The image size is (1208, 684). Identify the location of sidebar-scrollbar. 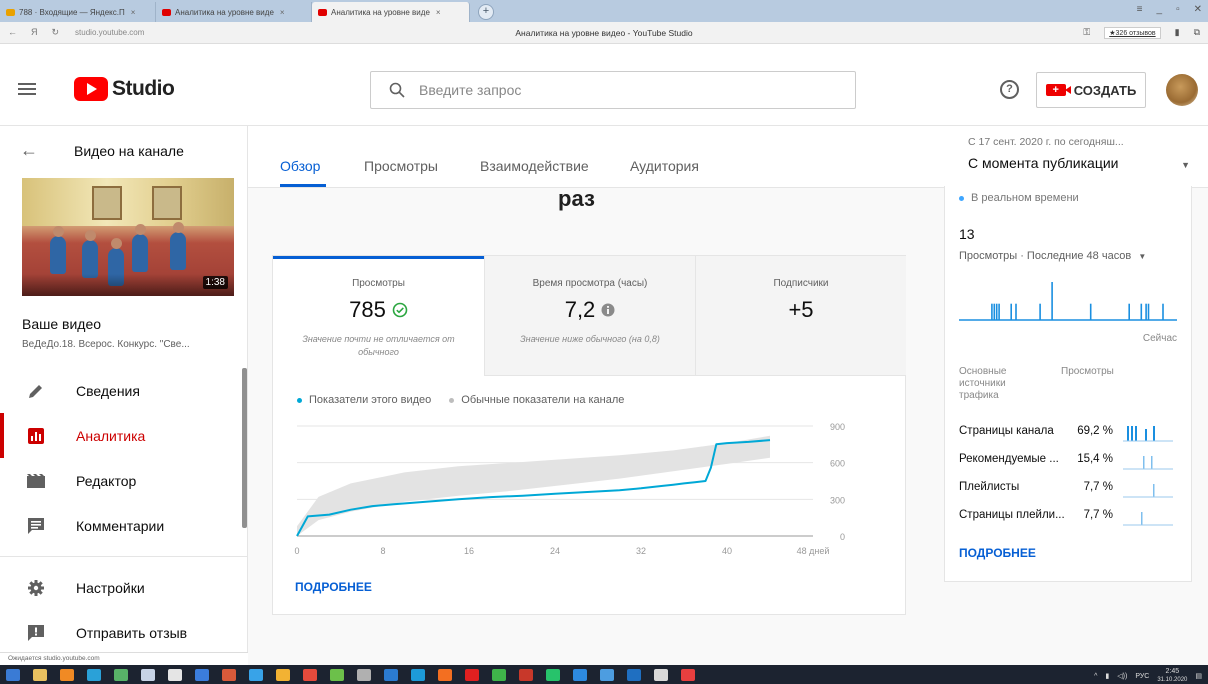
(244, 448).